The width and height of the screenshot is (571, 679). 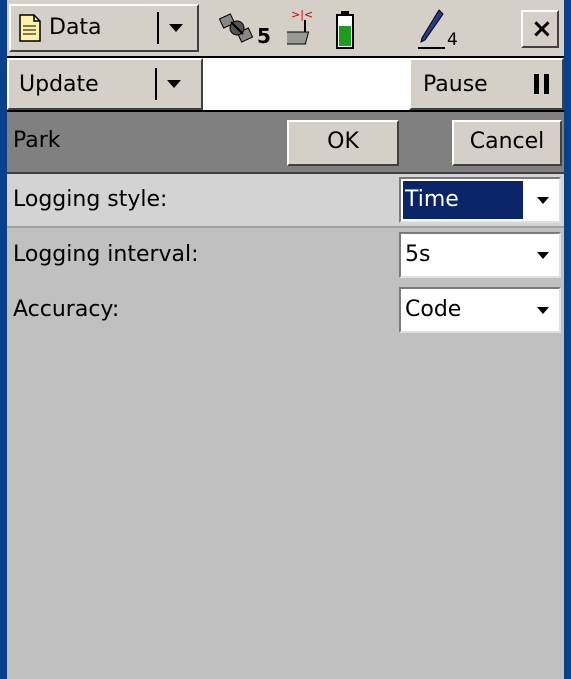 What do you see at coordinates (37, 140) in the screenshot?
I see `form-title: Park` at bounding box center [37, 140].